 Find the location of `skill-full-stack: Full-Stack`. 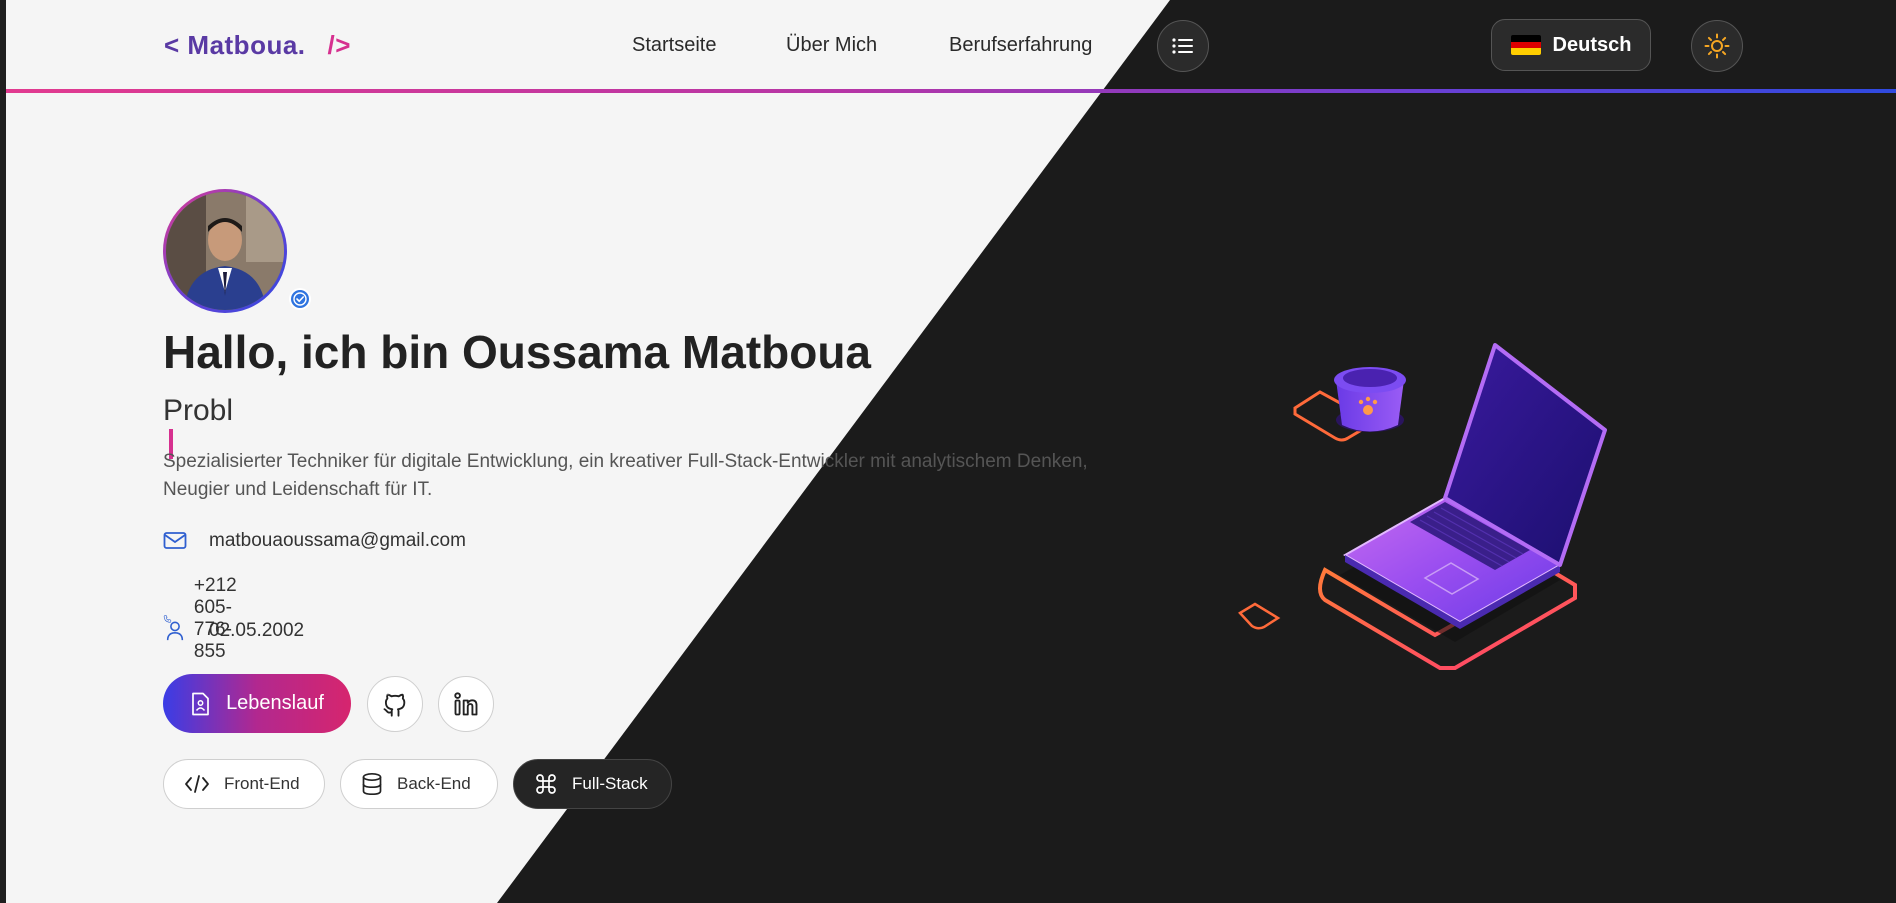

skill-full-stack: Full-Stack is located at coordinates (592, 784).